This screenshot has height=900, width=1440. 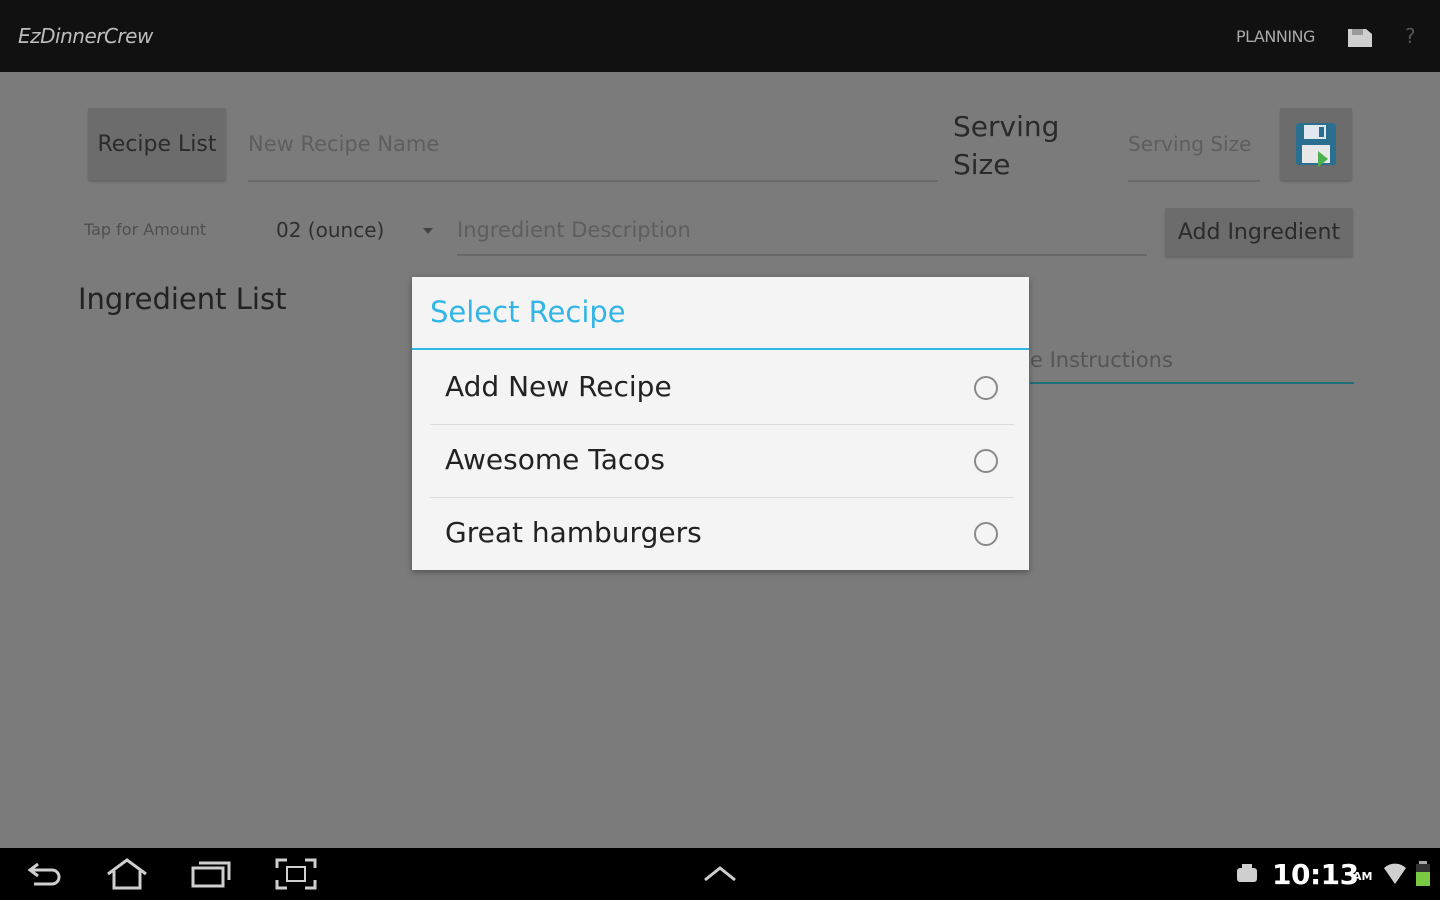 I want to click on add-ingredient-button: Add Ingredient, so click(x=1259, y=232).